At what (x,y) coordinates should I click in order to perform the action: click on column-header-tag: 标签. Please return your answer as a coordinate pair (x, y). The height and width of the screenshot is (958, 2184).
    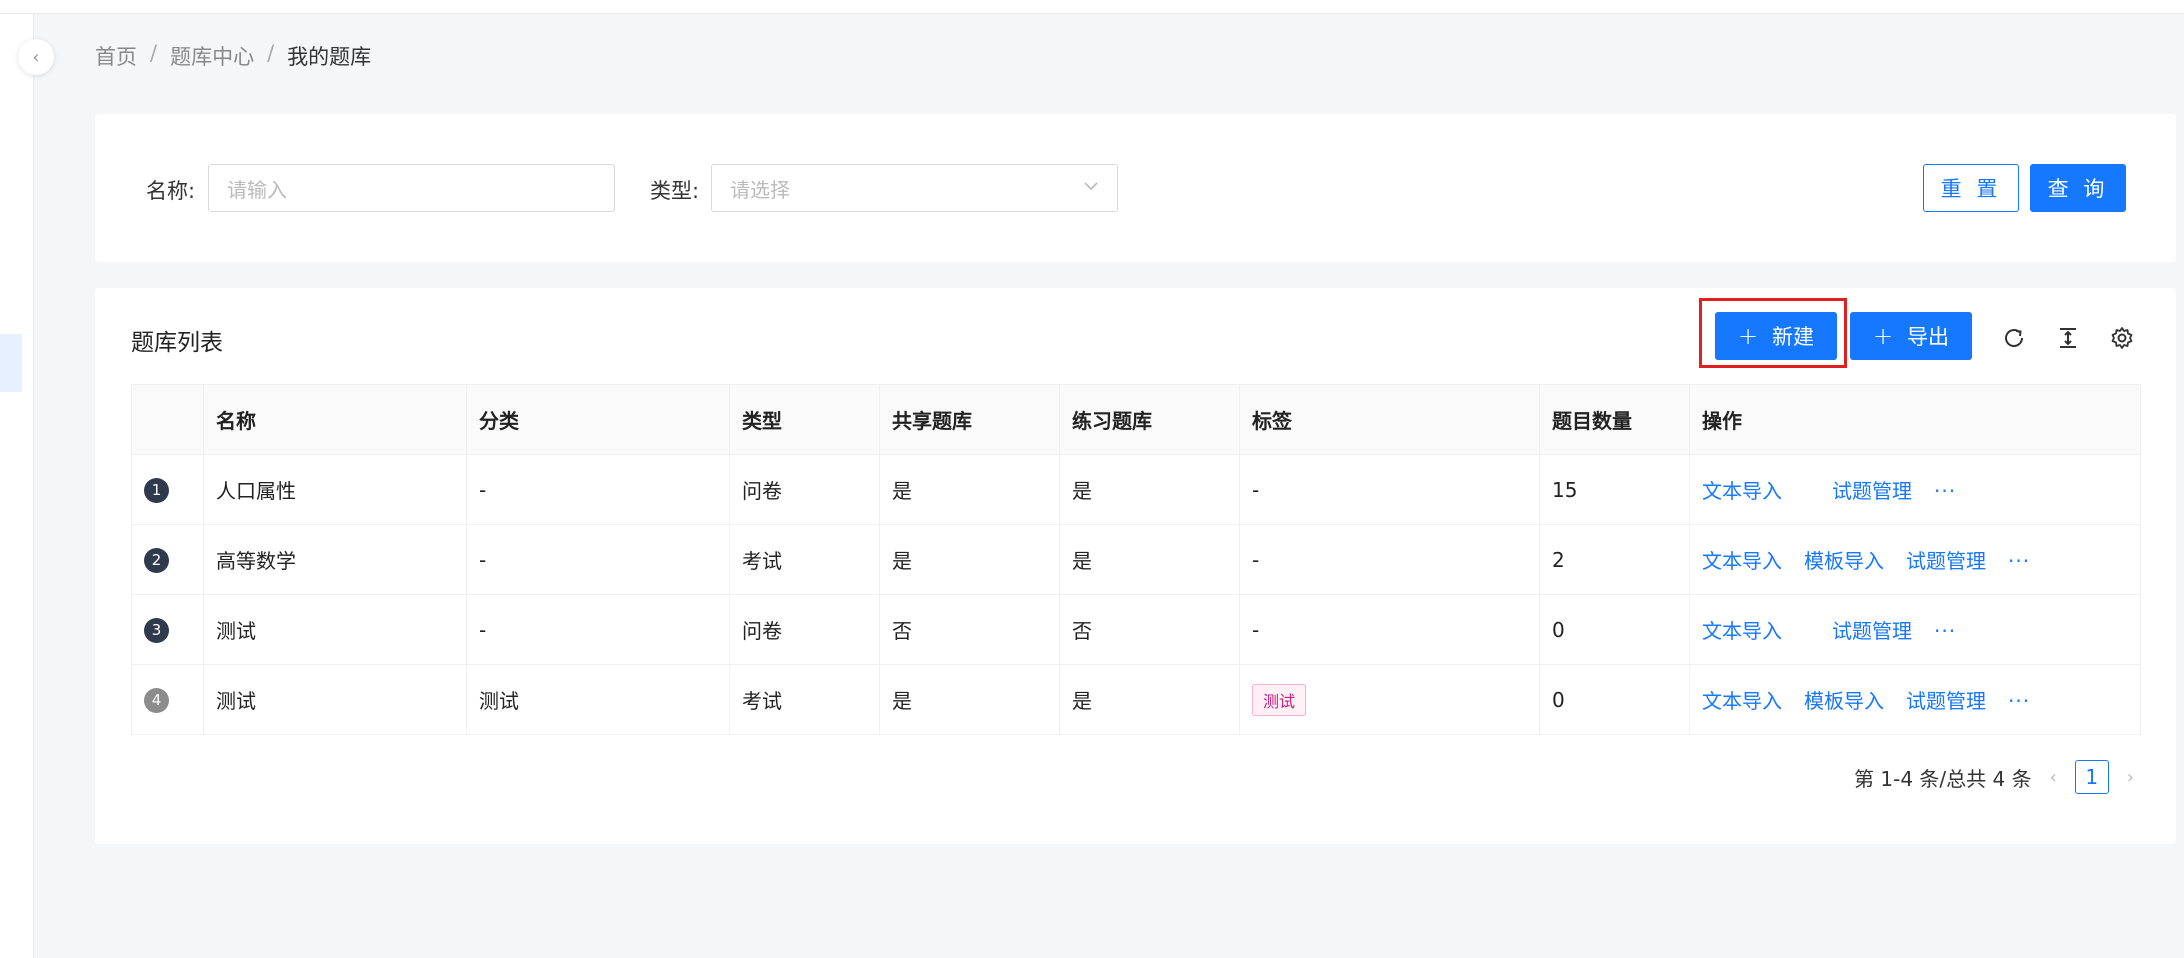
    Looking at the image, I should click on (1389, 419).